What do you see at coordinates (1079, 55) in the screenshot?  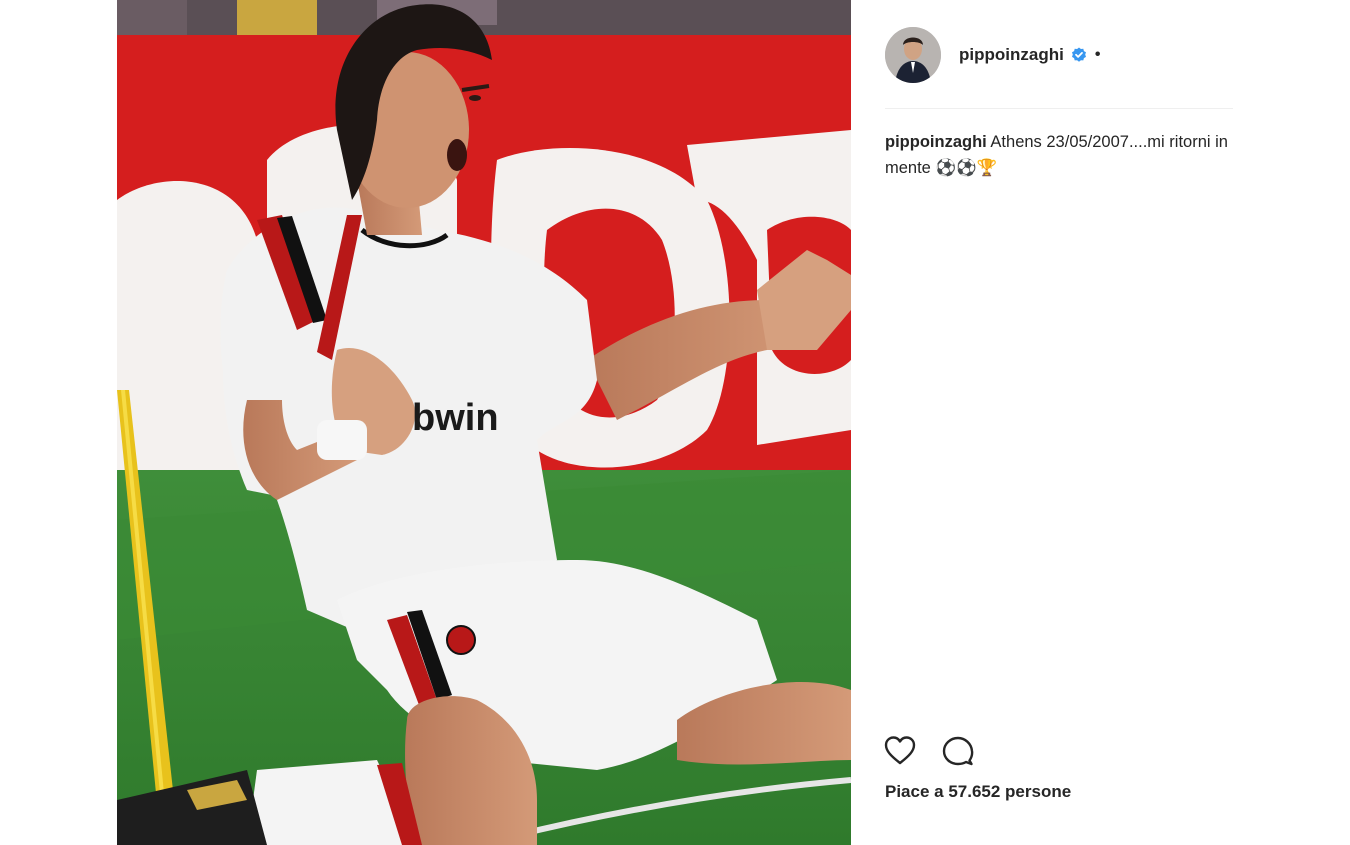 I see `verified-badge-icon` at bounding box center [1079, 55].